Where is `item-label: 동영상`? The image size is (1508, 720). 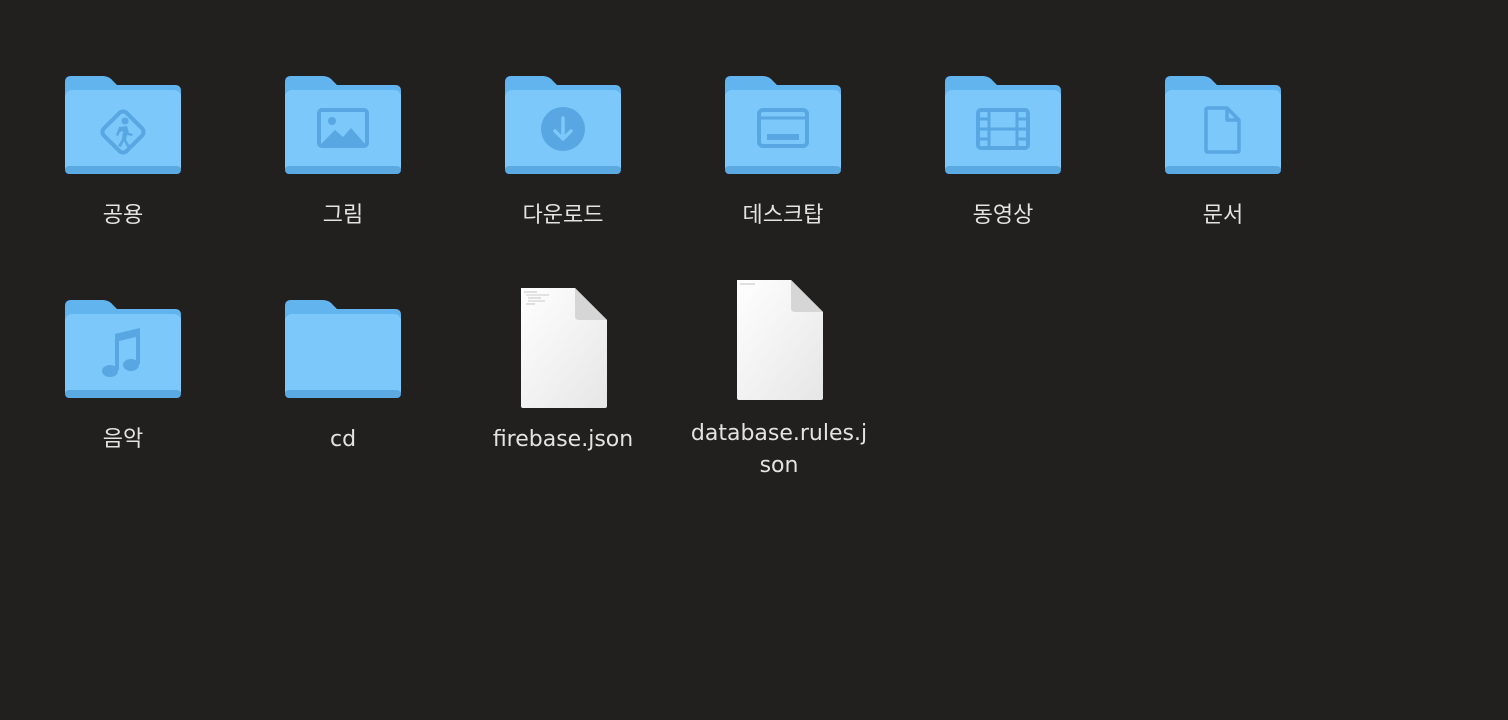 item-label: 동영상 is located at coordinates (1003, 215).